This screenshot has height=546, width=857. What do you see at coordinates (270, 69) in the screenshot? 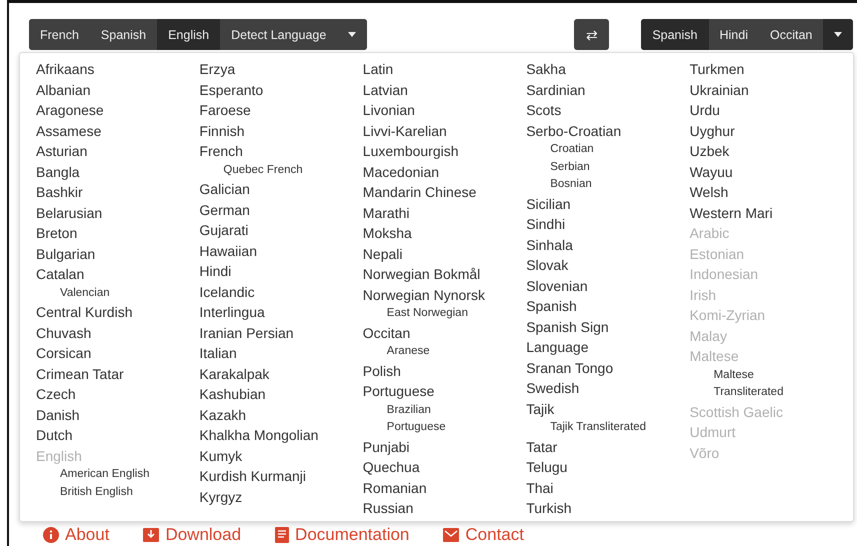
I see `language-option: Erzya` at bounding box center [270, 69].